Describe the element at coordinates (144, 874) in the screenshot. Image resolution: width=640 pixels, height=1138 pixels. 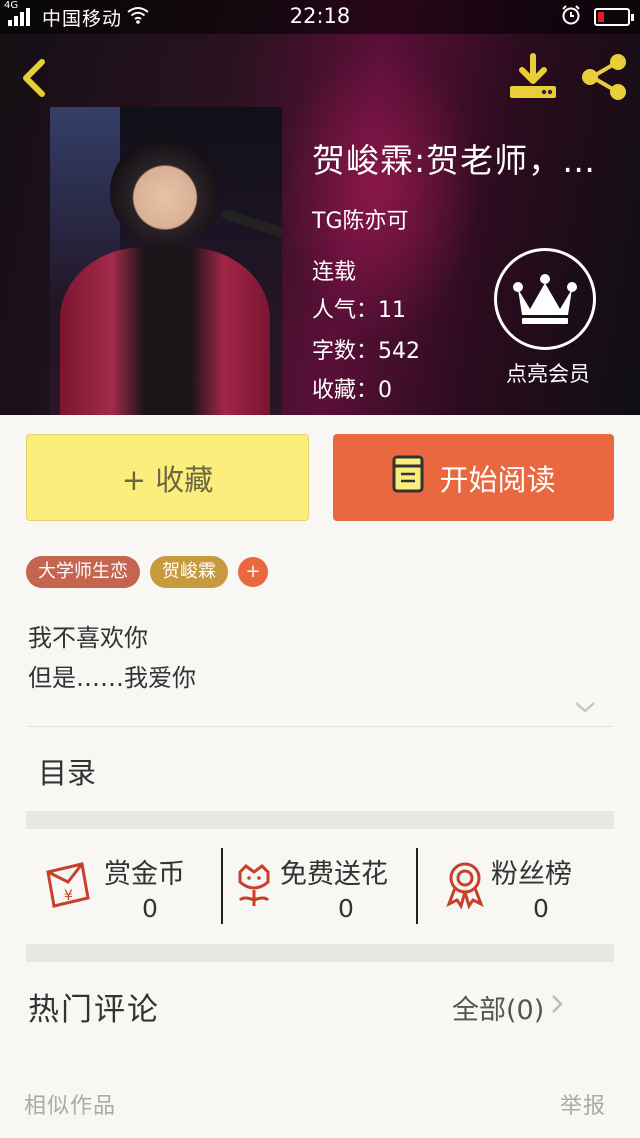
I see `stat-label: 赏金币` at that location.